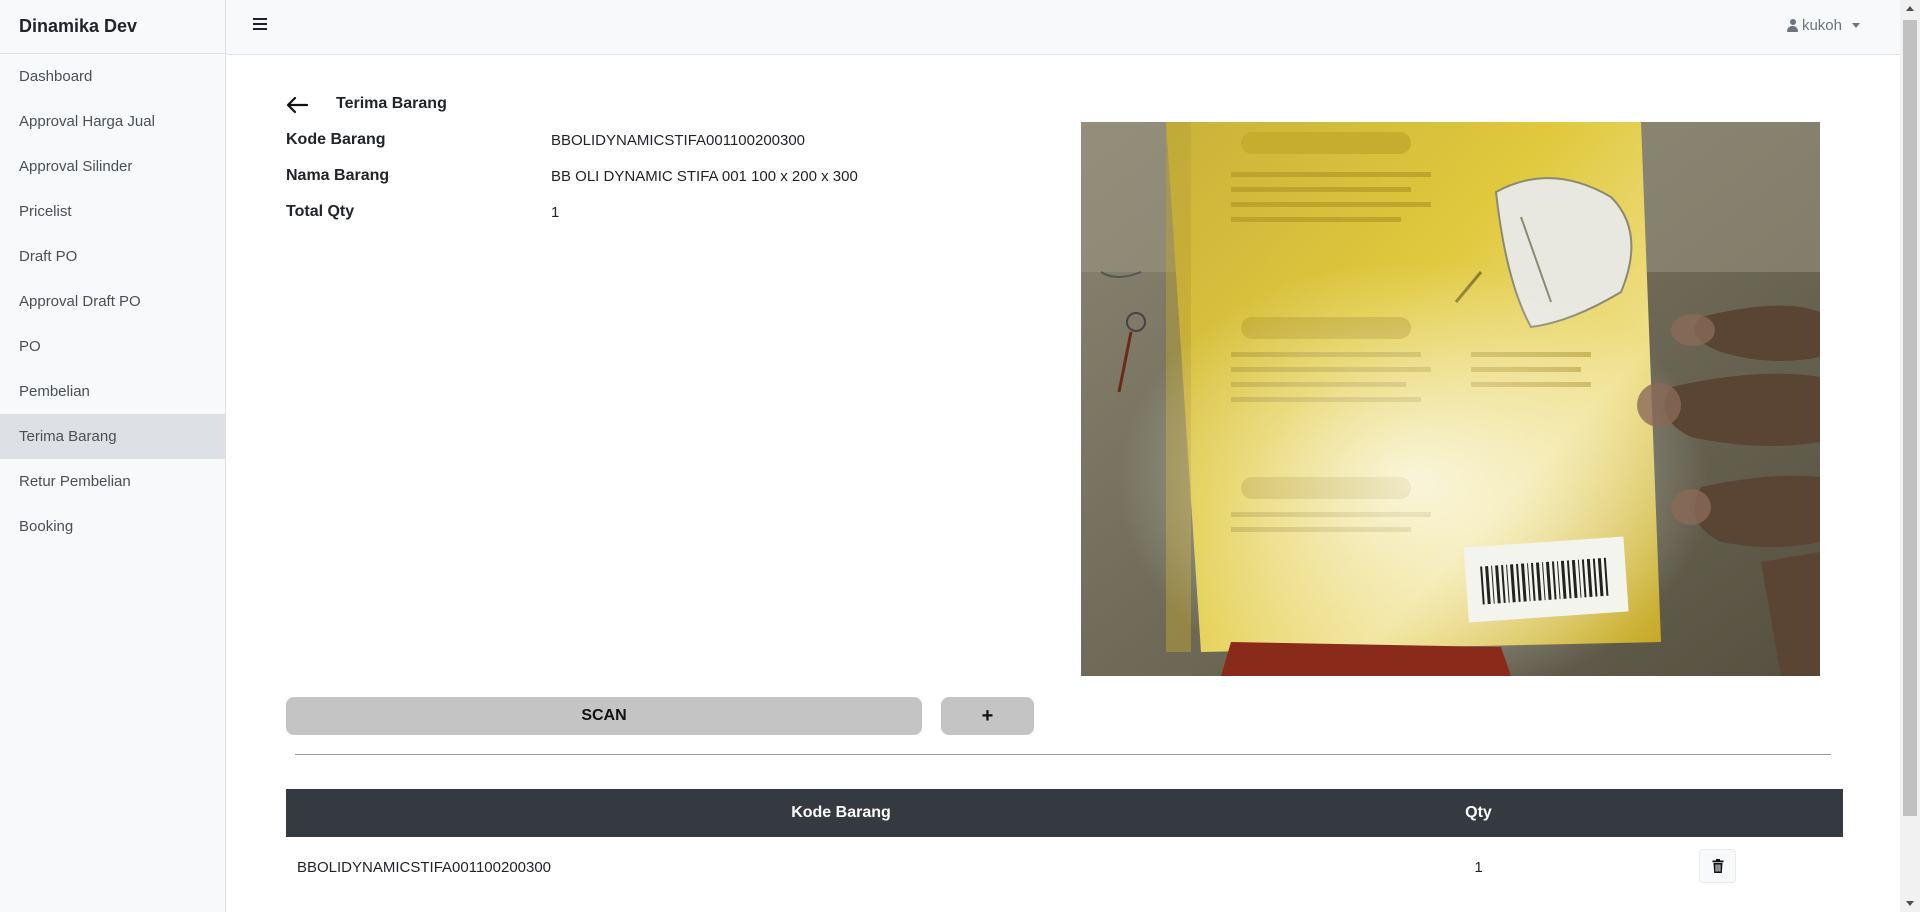  I want to click on page-title: Terima Barang, so click(391, 103).